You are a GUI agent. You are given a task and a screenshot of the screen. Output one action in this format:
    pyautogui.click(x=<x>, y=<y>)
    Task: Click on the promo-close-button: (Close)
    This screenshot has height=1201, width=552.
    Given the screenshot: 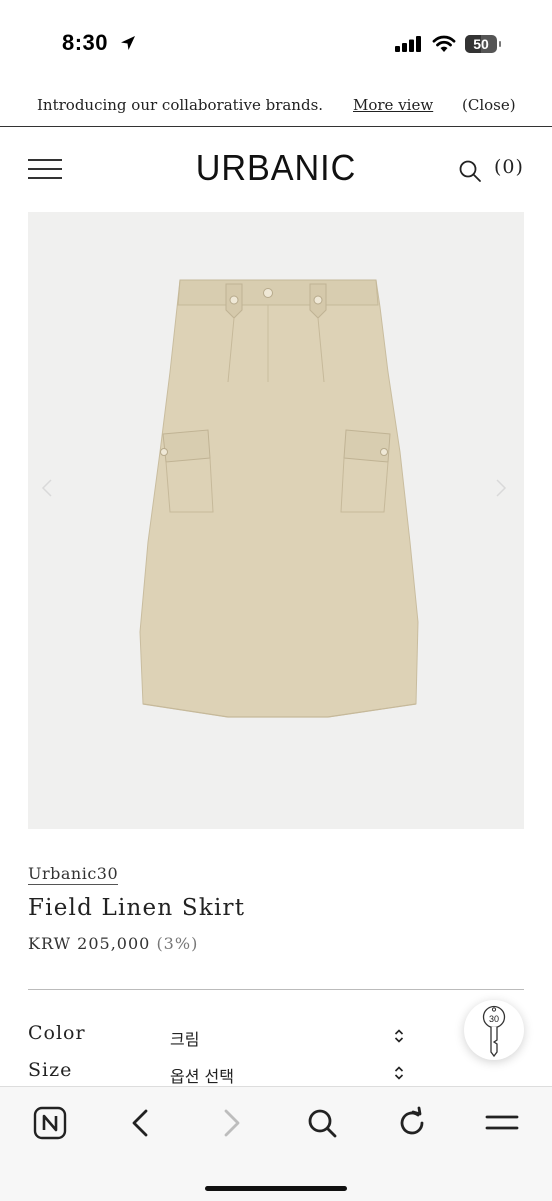 What is the action you would take?
    pyautogui.click(x=489, y=105)
    